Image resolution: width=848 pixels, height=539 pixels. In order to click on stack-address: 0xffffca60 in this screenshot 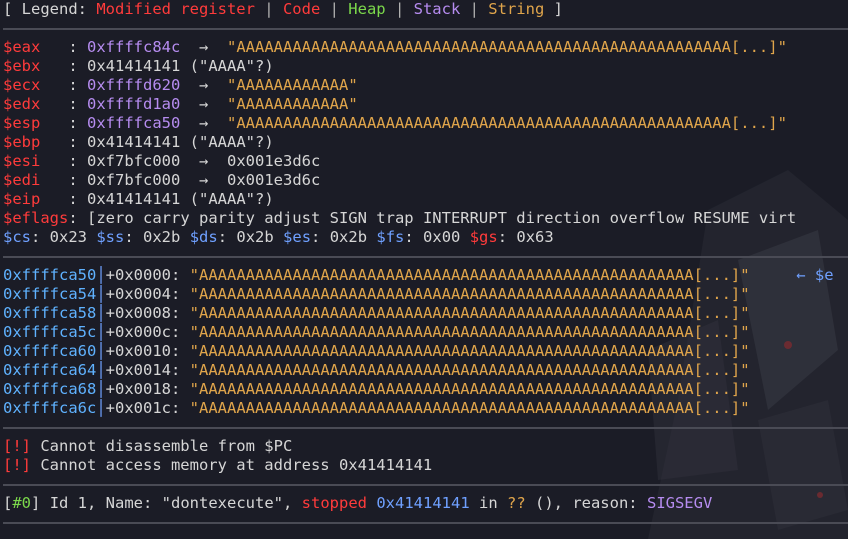, I will do `click(50, 351)`.